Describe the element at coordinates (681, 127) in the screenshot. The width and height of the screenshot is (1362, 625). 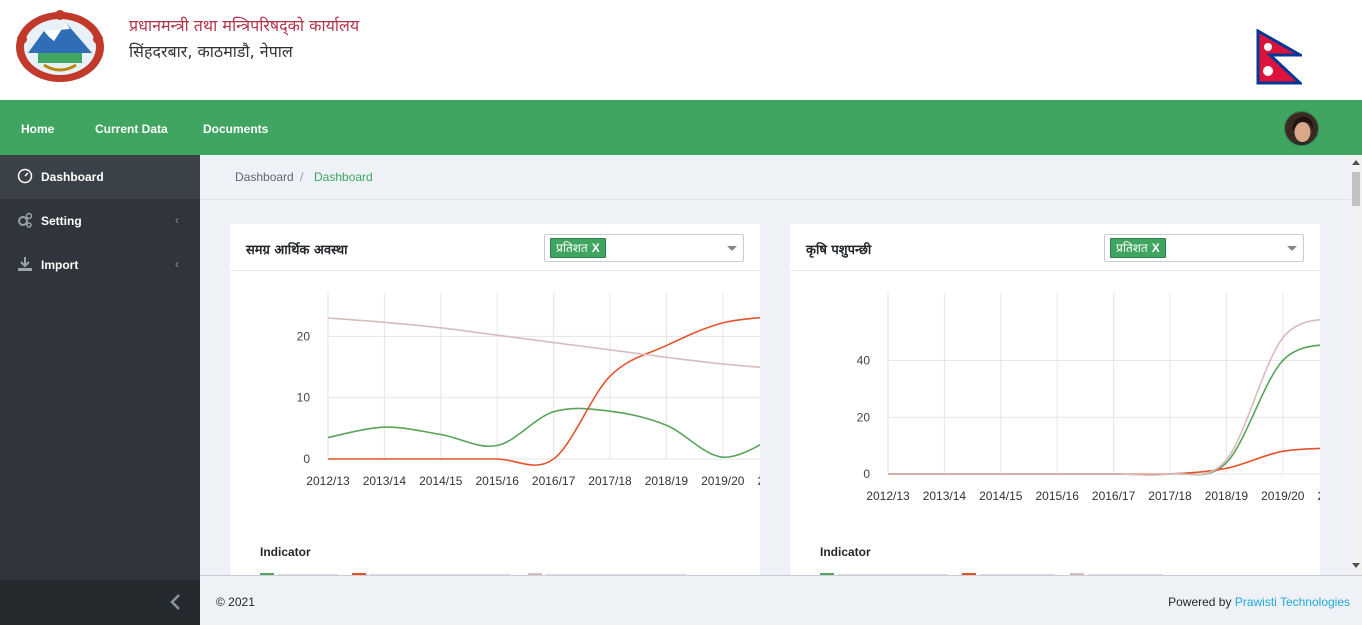
I see `main-navbar: Home Current Data Documents` at that location.